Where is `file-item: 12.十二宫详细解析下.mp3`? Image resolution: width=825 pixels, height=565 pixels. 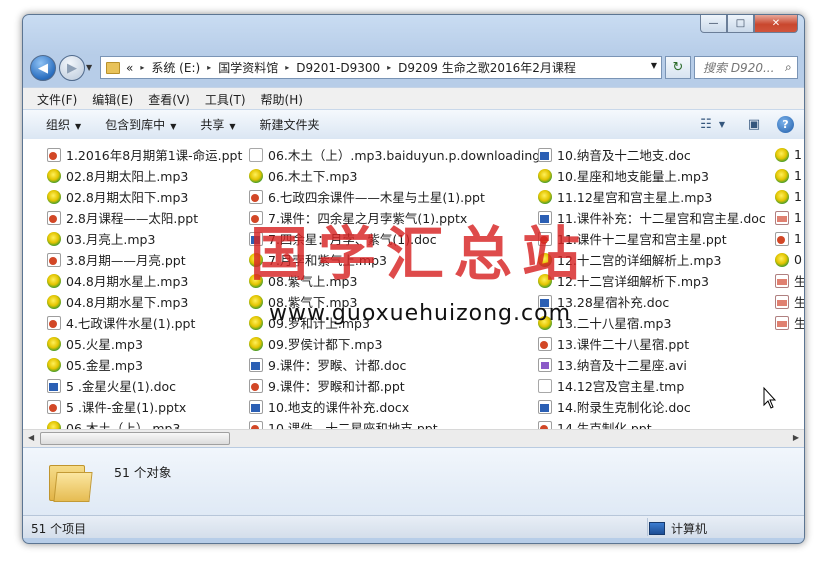
file-item: 12.十二宫详细解析下.mp3 is located at coordinates (652, 280).